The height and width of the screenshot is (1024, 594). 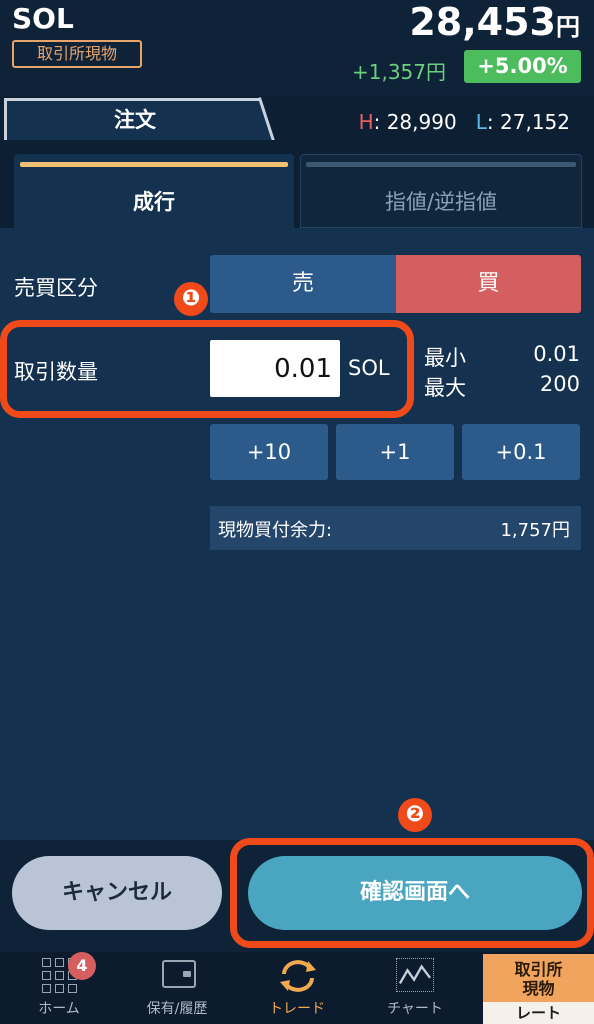 What do you see at coordinates (297, 1008) in the screenshot?
I see `nav-trade: トレード` at bounding box center [297, 1008].